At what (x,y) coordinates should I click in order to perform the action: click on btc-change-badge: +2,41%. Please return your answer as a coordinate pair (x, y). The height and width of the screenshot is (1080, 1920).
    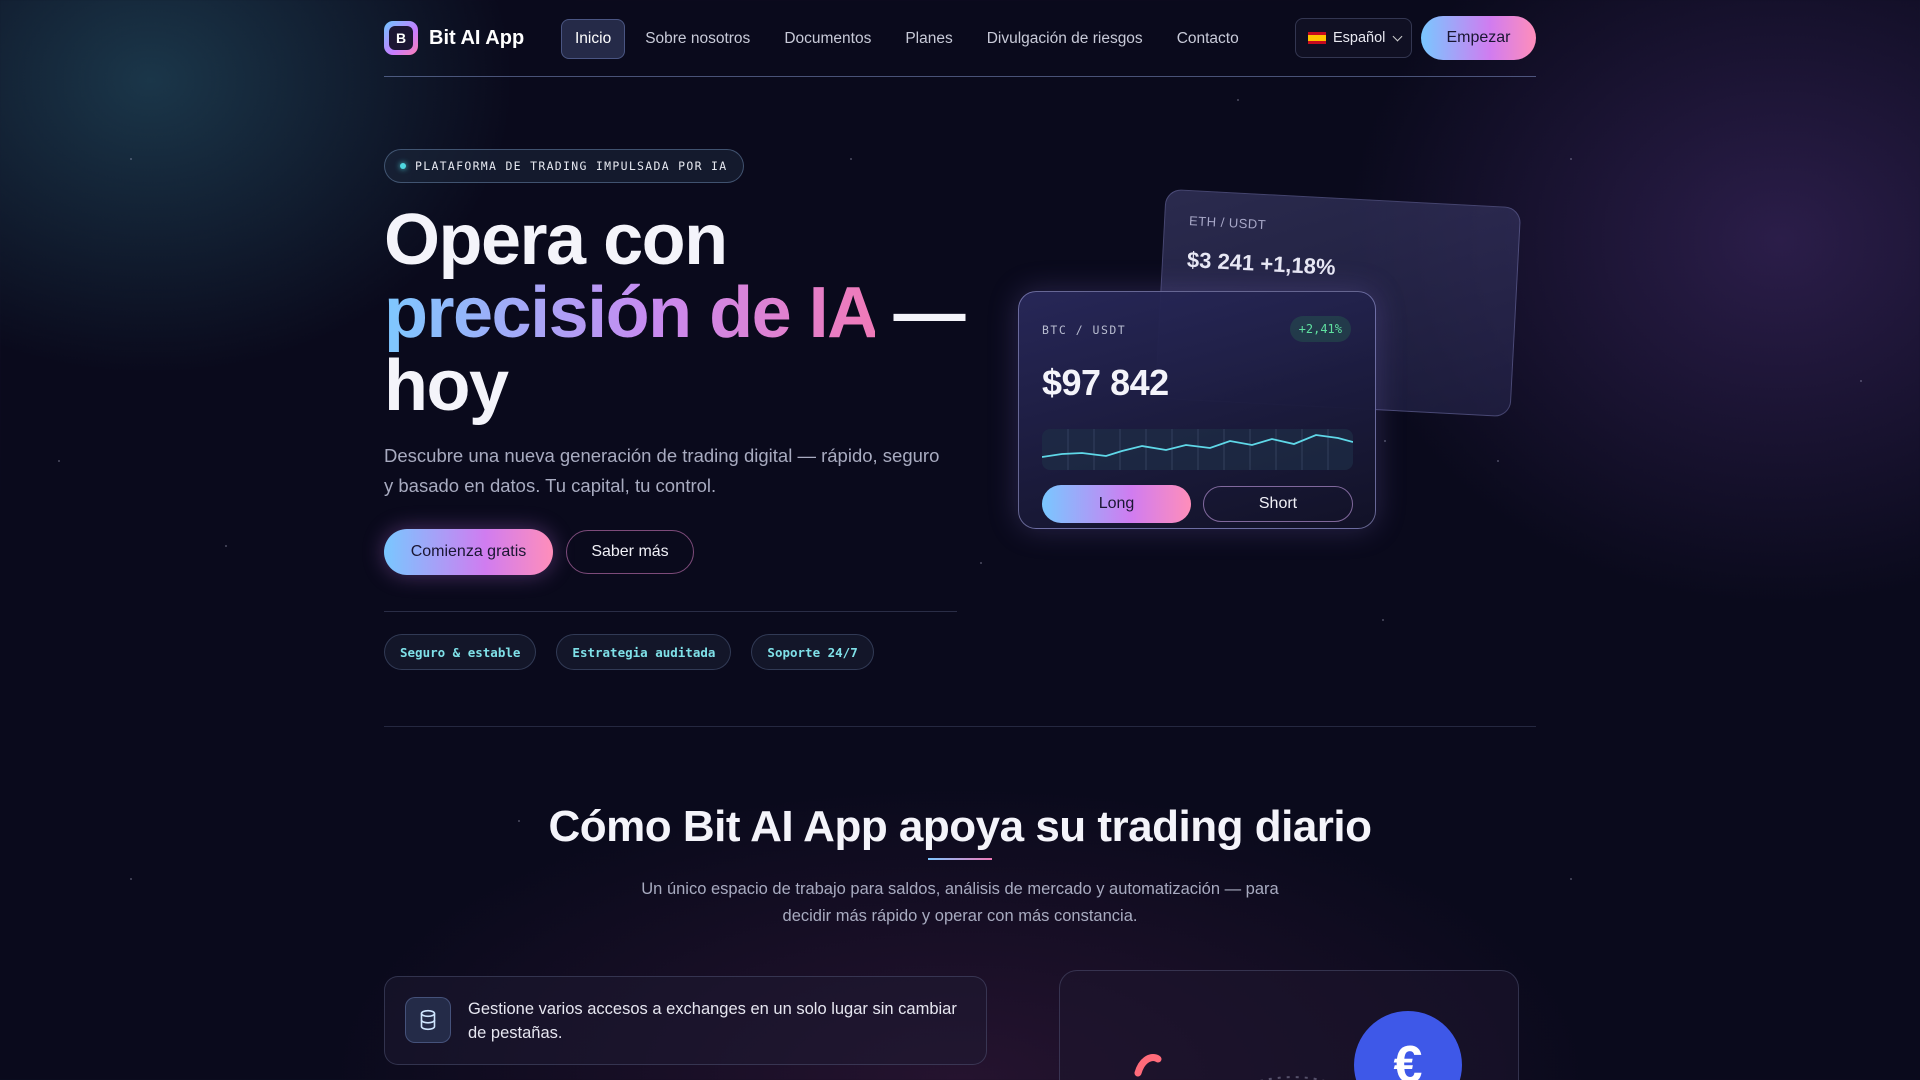
    Looking at the image, I should click on (1320, 329).